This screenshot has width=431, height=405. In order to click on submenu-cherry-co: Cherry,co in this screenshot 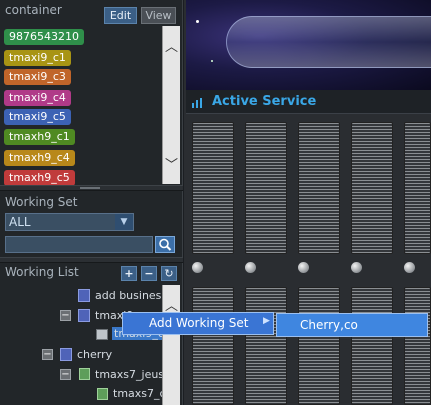, I will do `click(352, 325)`.